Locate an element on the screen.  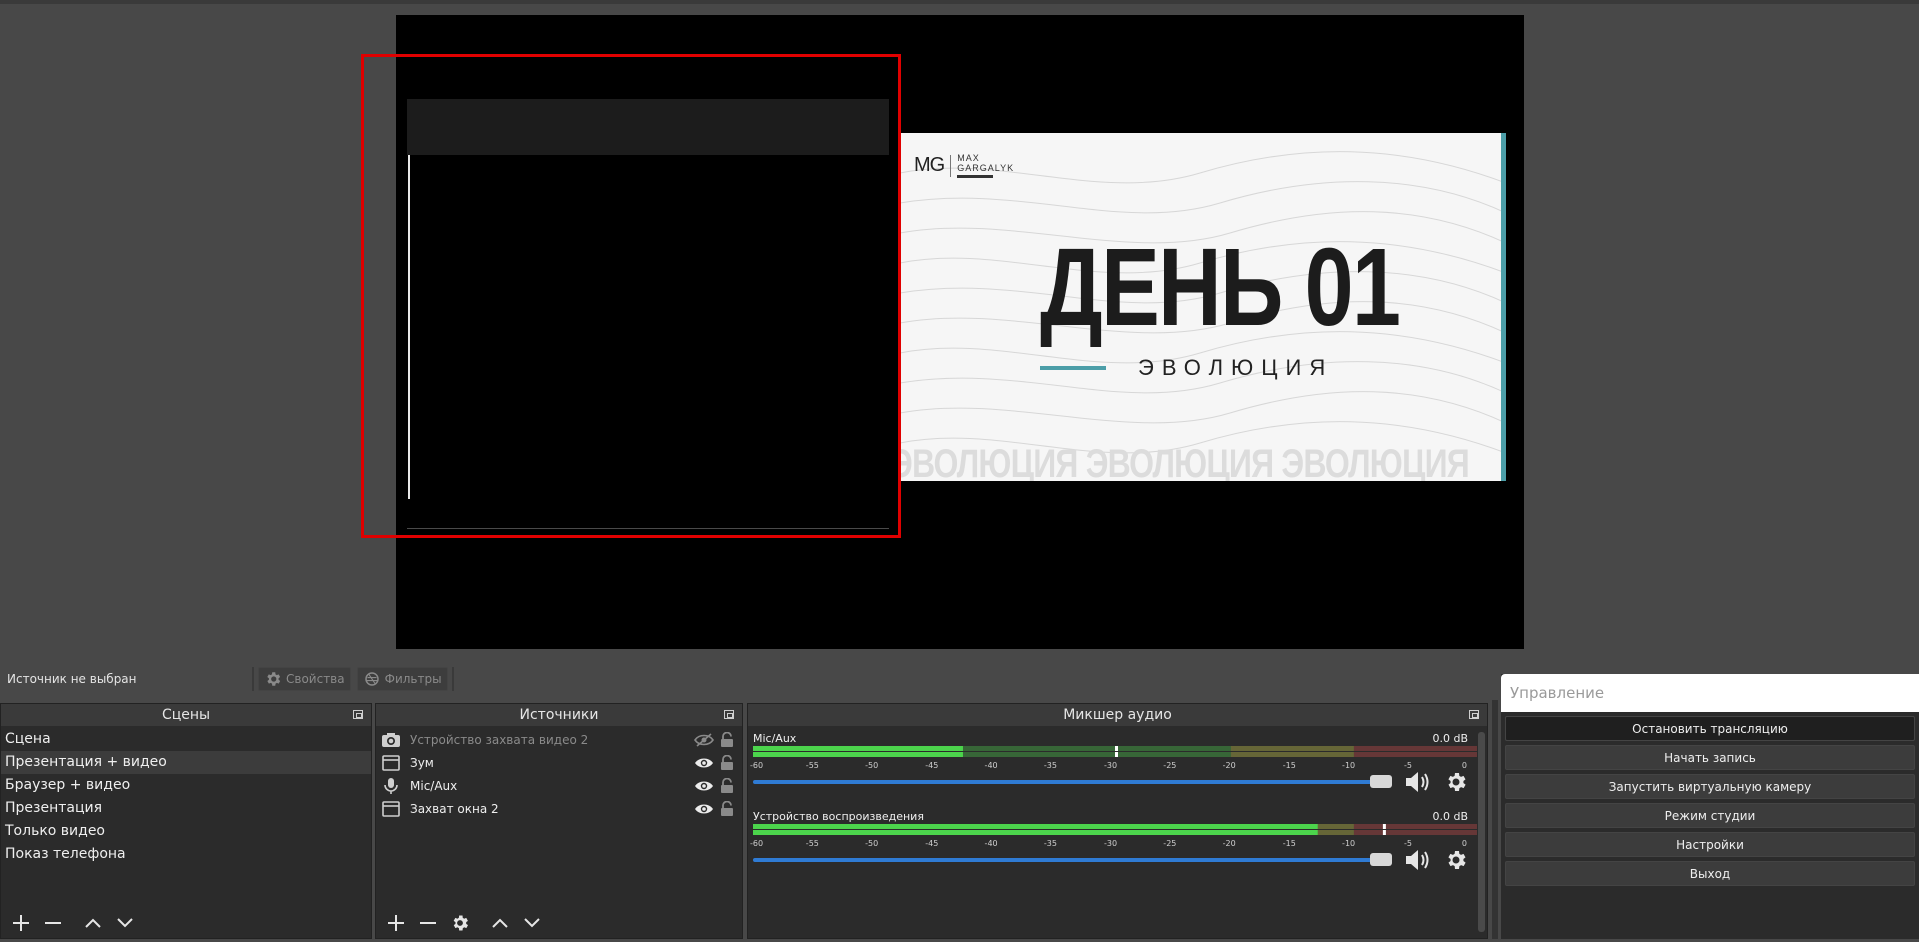
source-properties-button is located at coordinates (460, 923).